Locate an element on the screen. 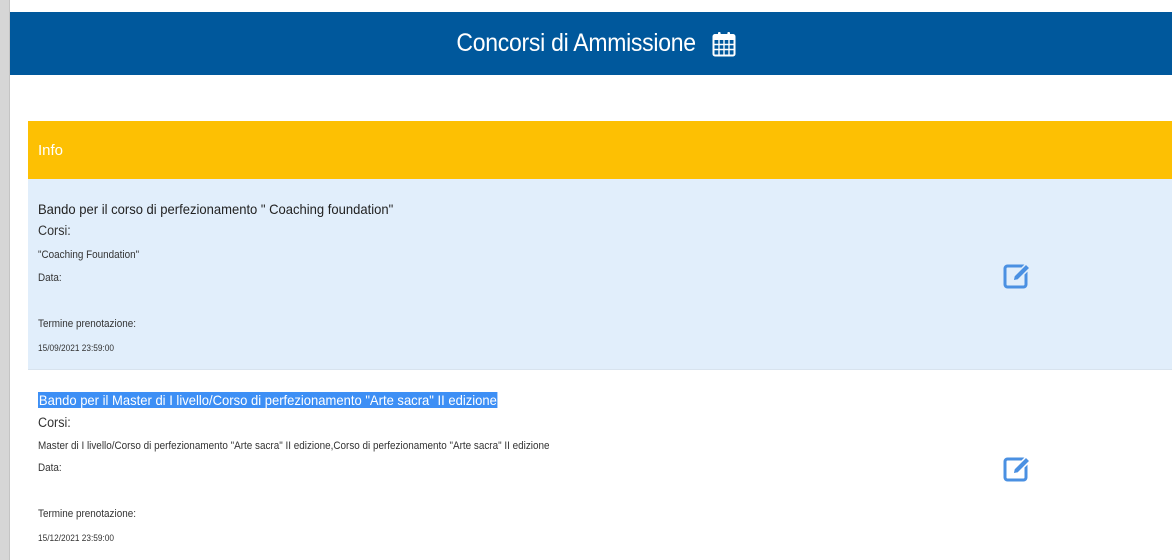 This screenshot has height=560, width=1172. left-scroll-rail is located at coordinates (5, 280).